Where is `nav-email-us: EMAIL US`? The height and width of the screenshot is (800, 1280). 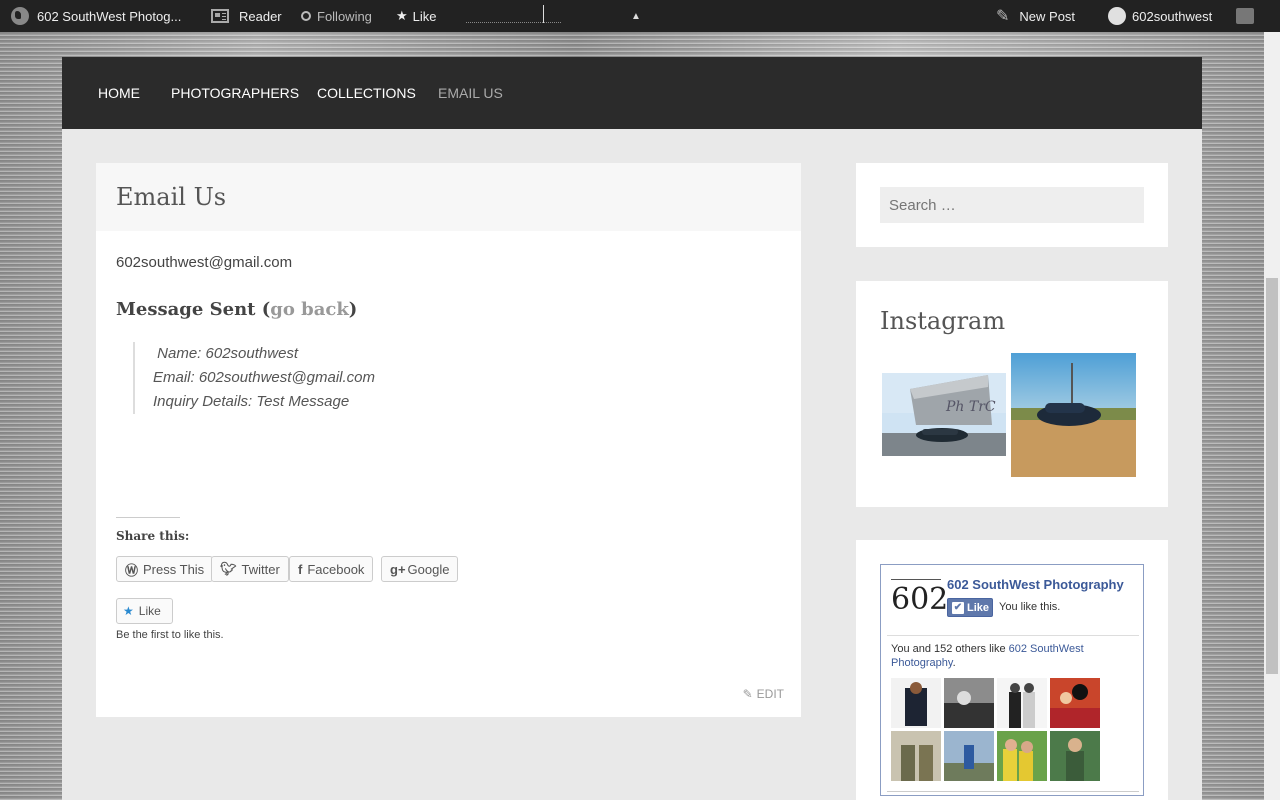
nav-email-us: EMAIL US is located at coordinates (470, 93).